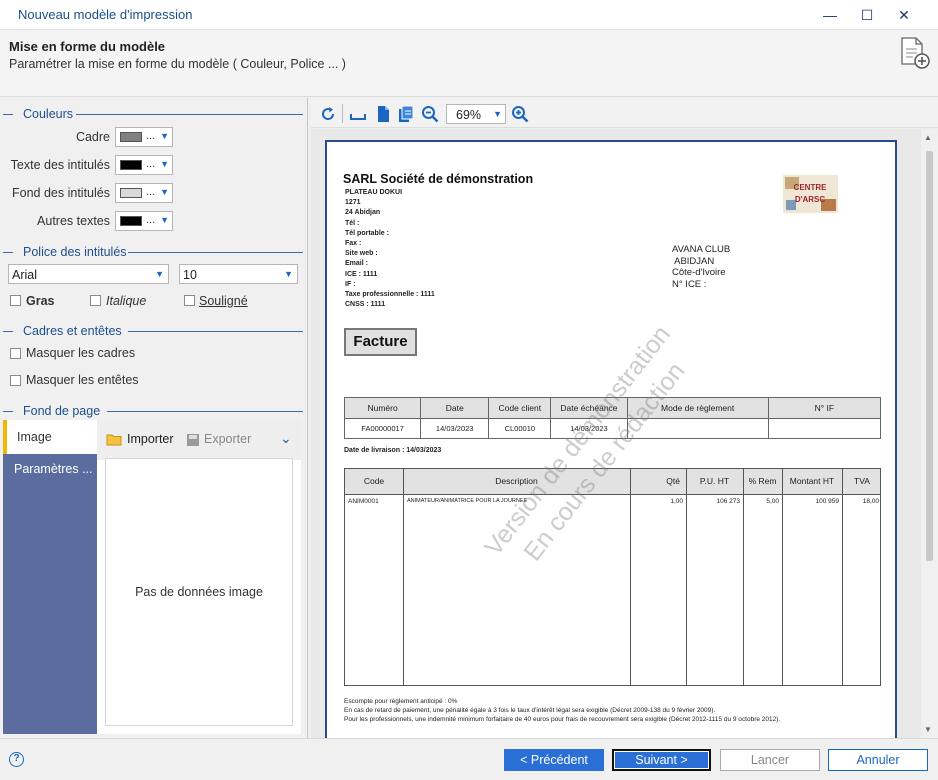 This screenshot has width=938, height=780. What do you see at coordinates (73, 221) in the screenshot?
I see `other-text-color-label: Autres textes` at bounding box center [73, 221].